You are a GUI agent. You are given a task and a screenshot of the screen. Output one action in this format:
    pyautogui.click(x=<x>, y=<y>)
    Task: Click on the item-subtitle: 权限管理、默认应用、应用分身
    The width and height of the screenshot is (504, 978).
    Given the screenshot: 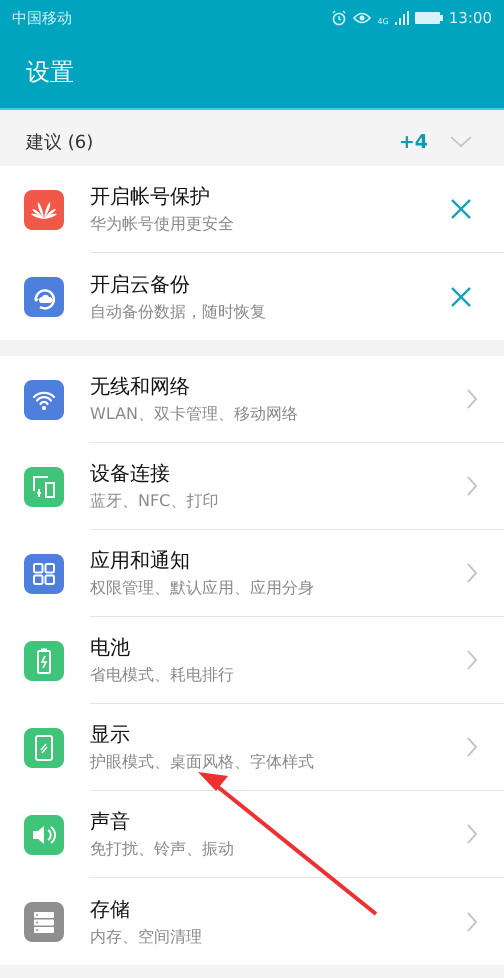 What is the action you would take?
    pyautogui.click(x=202, y=588)
    